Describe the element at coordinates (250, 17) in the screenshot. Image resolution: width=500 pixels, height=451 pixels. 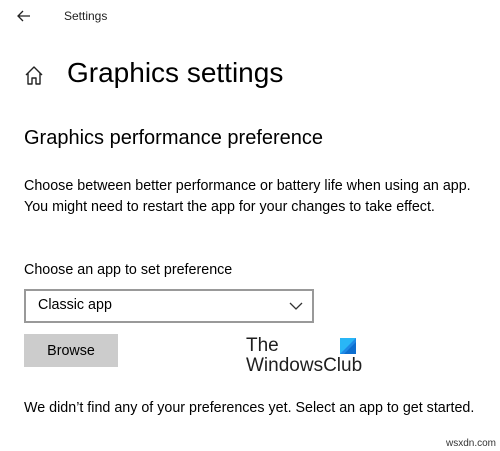
I see `title-bar: Settings` at that location.